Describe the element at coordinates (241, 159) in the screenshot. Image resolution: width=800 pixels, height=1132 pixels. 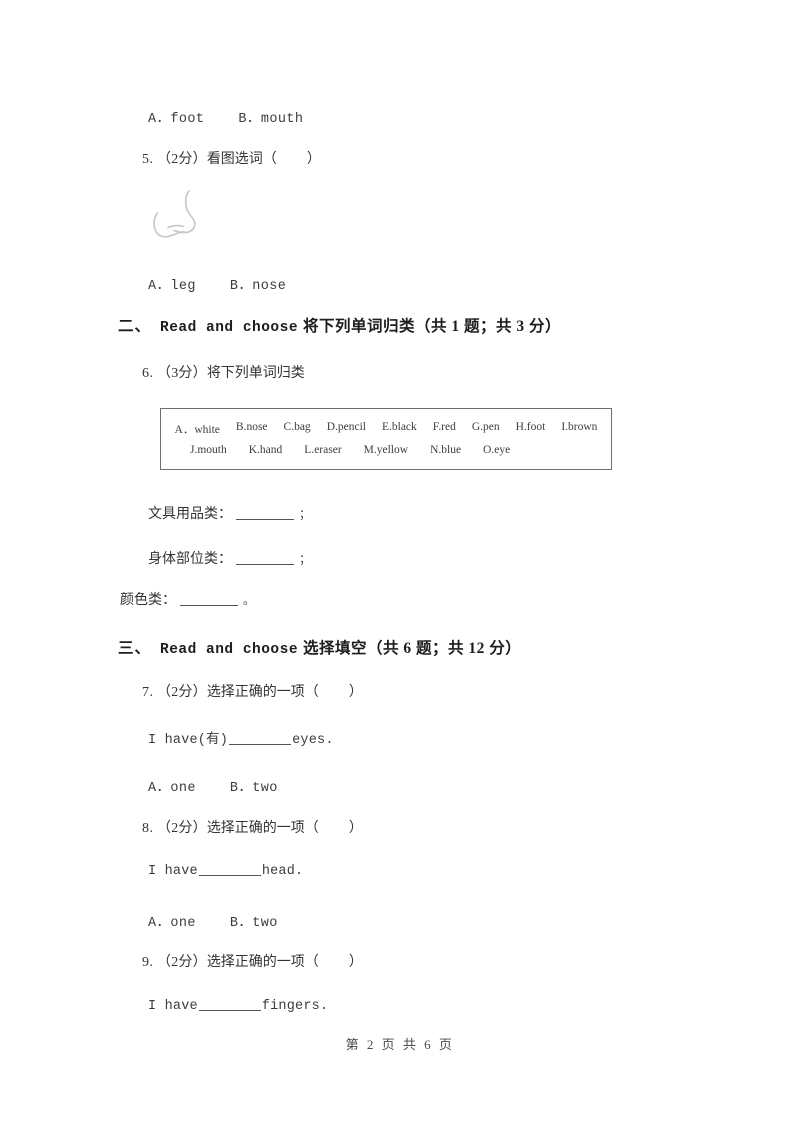
I see `question-5-prompt: 看图选词（` at that location.